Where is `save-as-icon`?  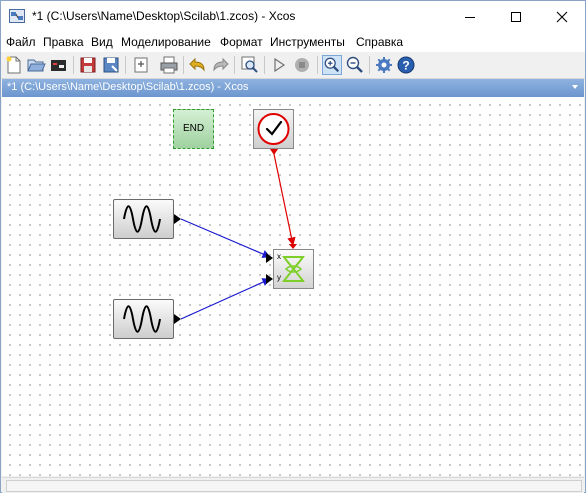 save-as-icon is located at coordinates (111, 65).